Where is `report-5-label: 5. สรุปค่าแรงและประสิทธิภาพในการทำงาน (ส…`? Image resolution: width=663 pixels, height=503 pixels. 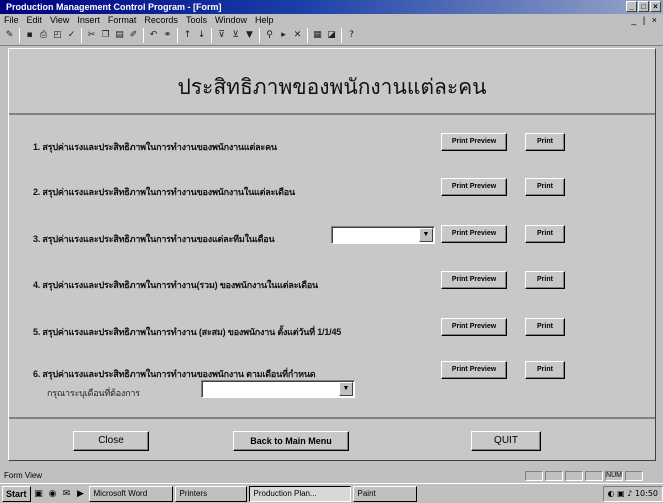
report-5-label: 5. สรุปค่าแรงและประสิทธิภาพในการทำงาน (ส… is located at coordinates (187, 332).